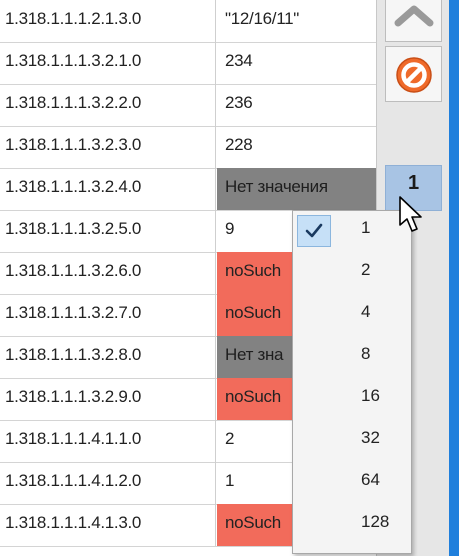 This screenshot has height=556, width=459. I want to click on oid-cell: 1.318.1.1.1.3.2.2.0, so click(108, 105).